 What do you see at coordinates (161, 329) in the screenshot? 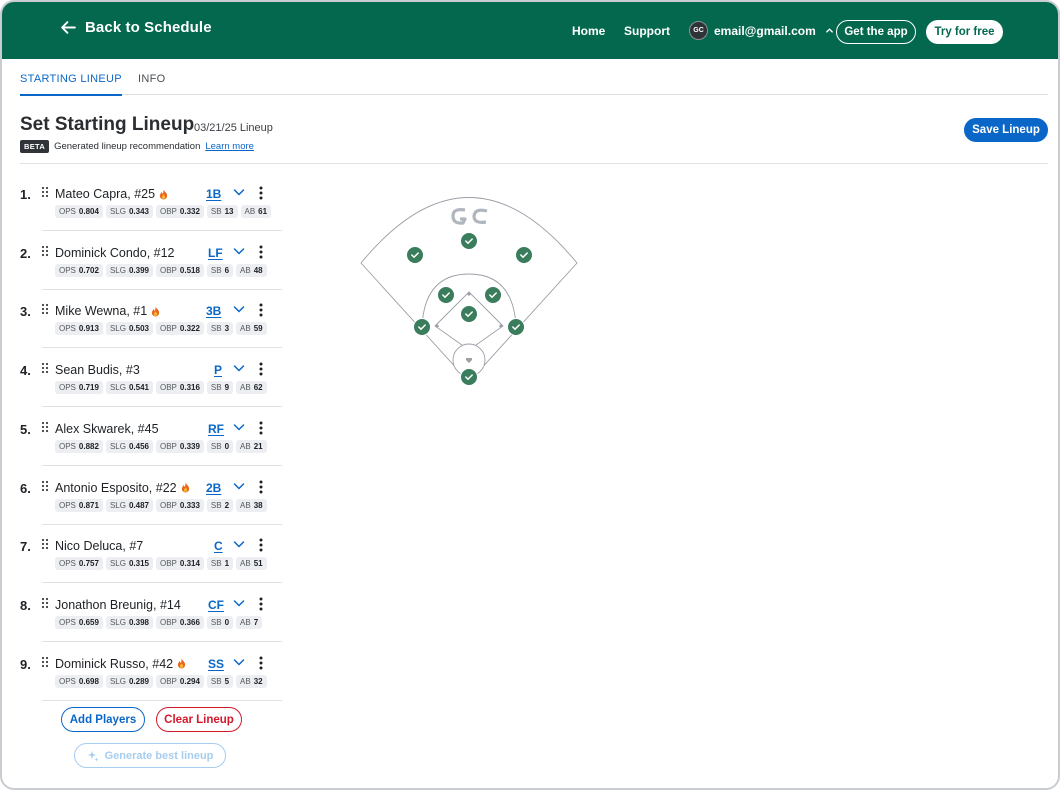
I see `player-stats: OPS 0.913 SLG 0.503 OBP 0.322 SB 3 AB 59` at bounding box center [161, 329].